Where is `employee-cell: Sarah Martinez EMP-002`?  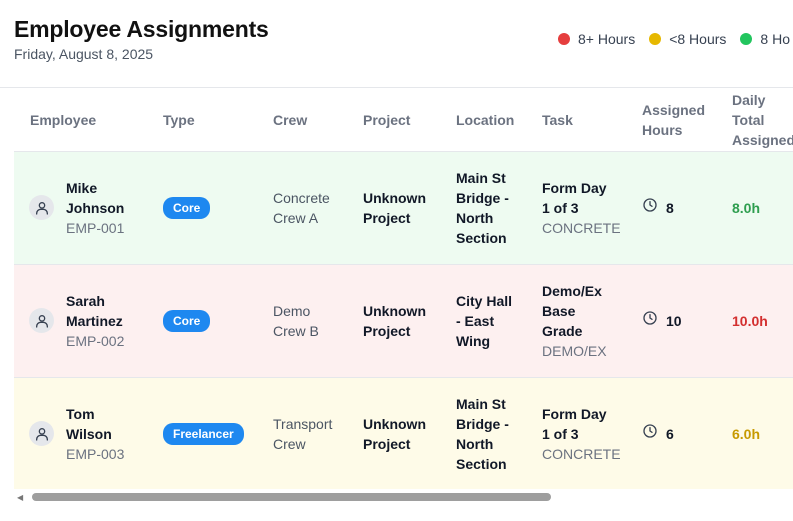
employee-cell: Sarah Martinez EMP-002 is located at coordinates (88, 320).